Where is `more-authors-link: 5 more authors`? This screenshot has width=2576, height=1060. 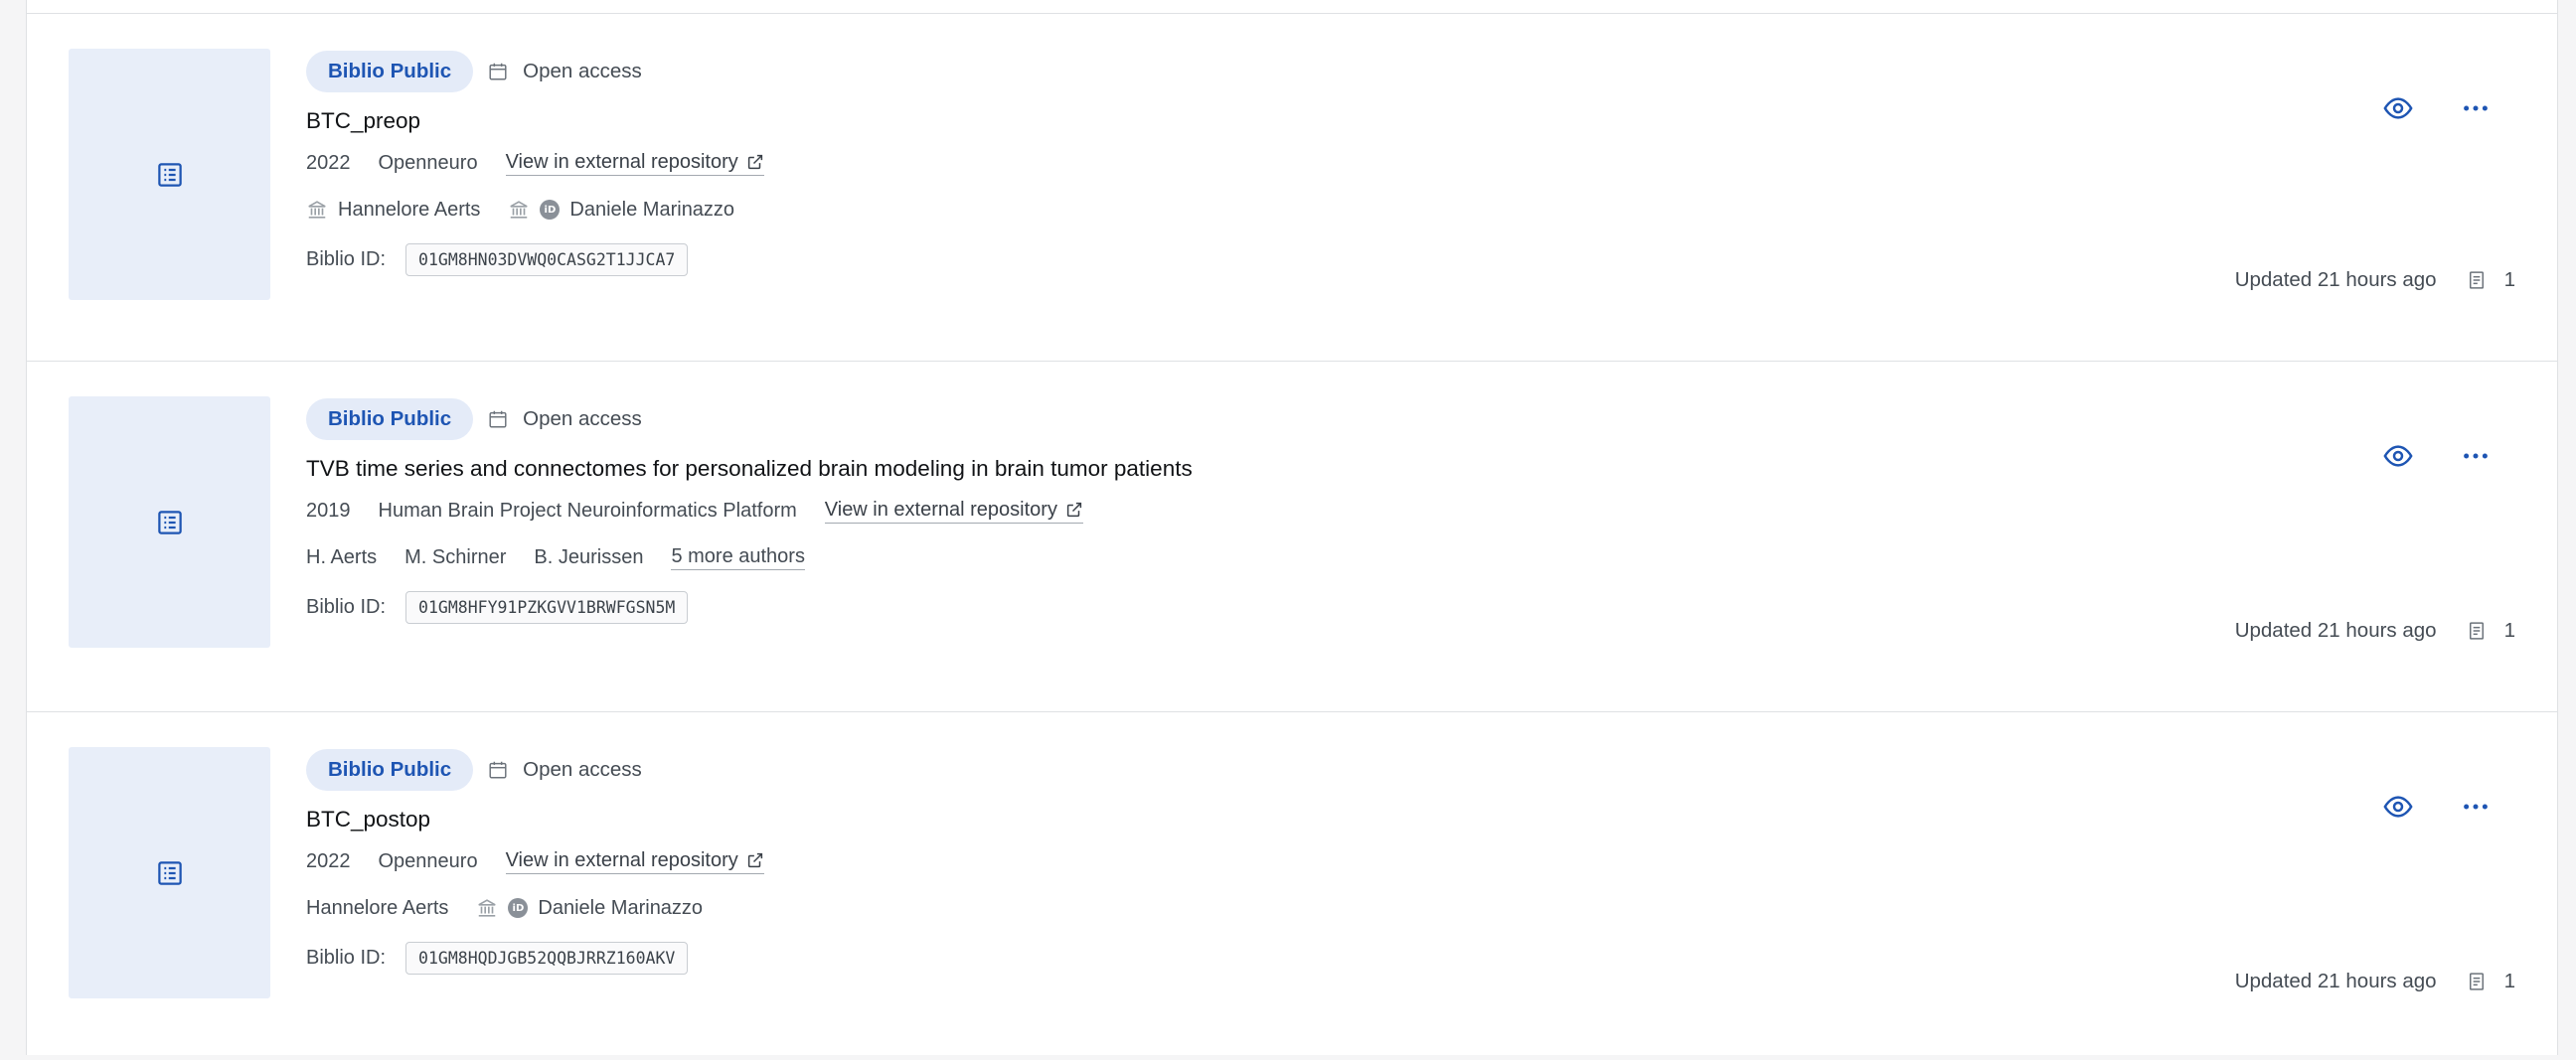 more-authors-link: 5 more authors is located at coordinates (738, 557).